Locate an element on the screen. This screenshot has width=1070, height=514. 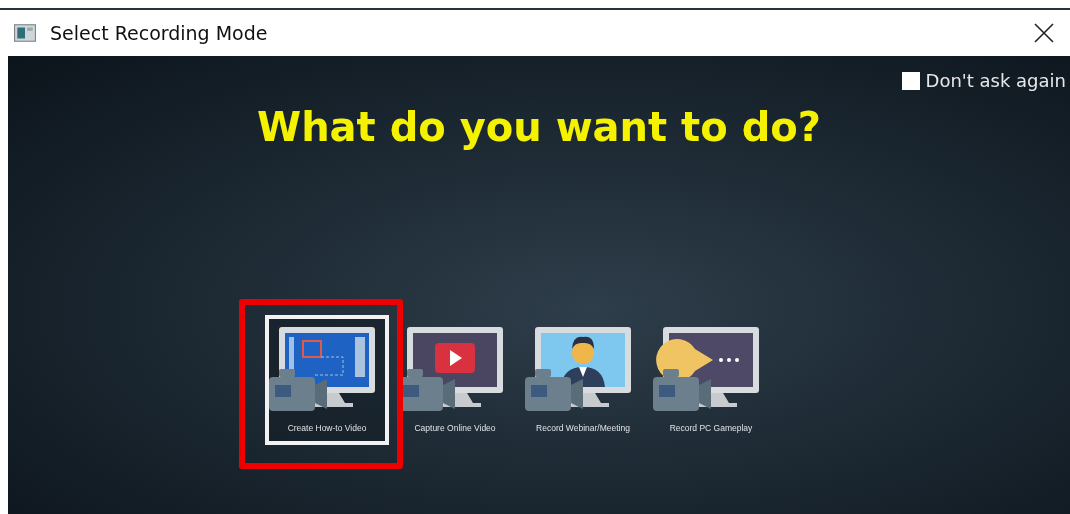
mode-tile: Record PC Gameplay is located at coordinates (711, 380).